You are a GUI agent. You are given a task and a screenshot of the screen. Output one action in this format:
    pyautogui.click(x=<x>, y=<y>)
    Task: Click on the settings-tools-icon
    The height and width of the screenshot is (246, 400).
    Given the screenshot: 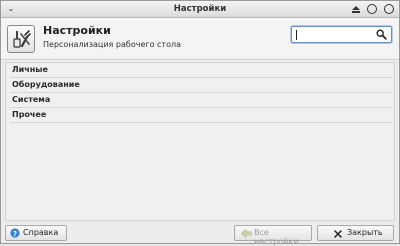 What is the action you would take?
    pyautogui.click(x=21, y=39)
    